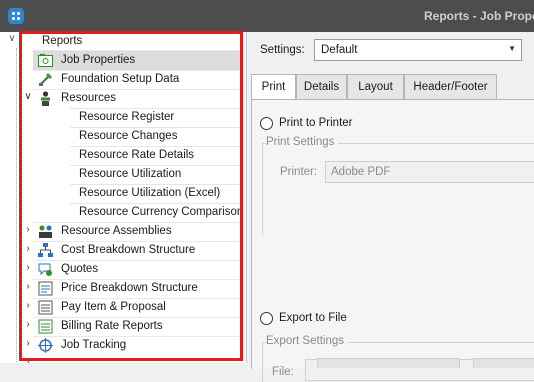 This screenshot has width=534, height=382. Describe the element at coordinates (479, 16) in the screenshot. I see `window-title: Reports - Job Prope` at that location.